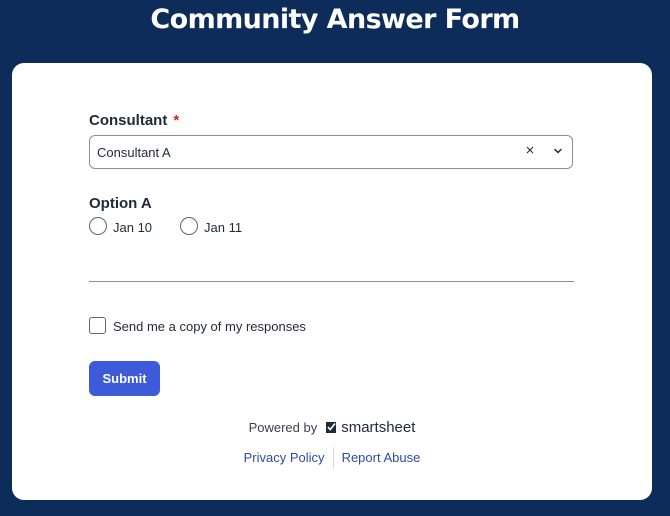  I want to click on footer-links: Privacy Policy Report Abuse, so click(332, 458).